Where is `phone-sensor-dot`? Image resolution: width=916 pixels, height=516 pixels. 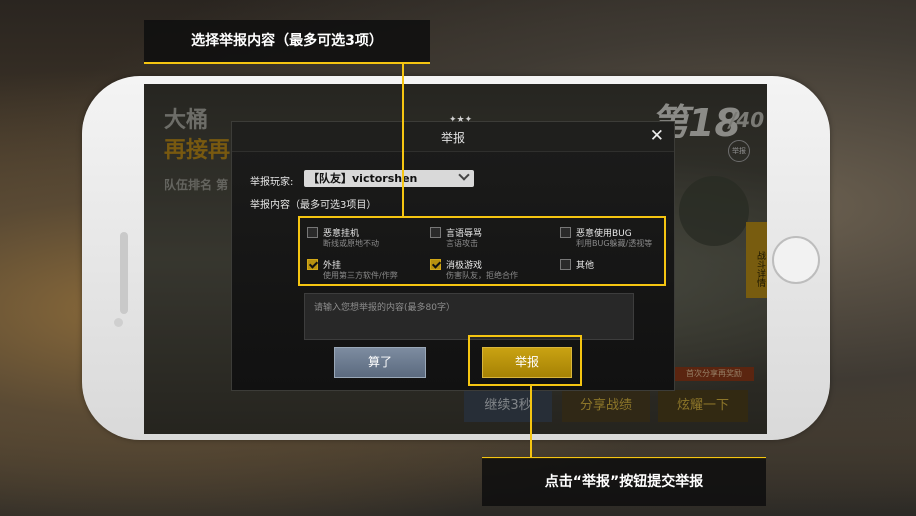 phone-sensor-dot is located at coordinates (118, 322).